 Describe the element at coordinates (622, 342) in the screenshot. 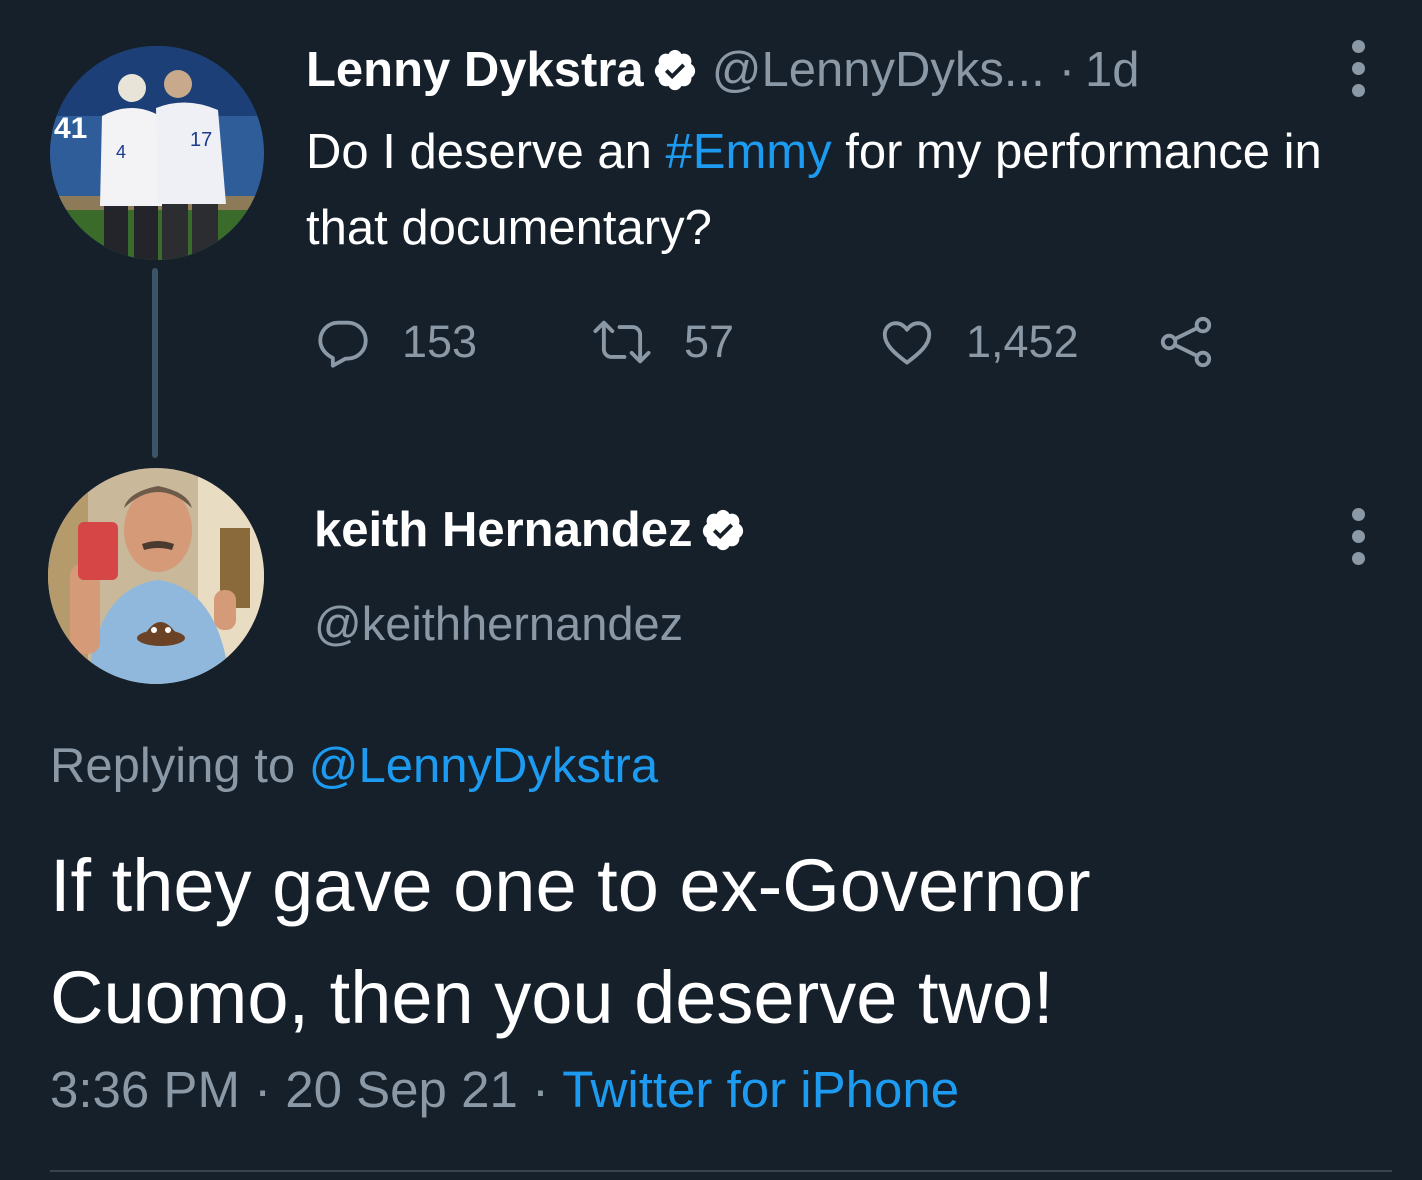

I see `retweet-icon` at that location.